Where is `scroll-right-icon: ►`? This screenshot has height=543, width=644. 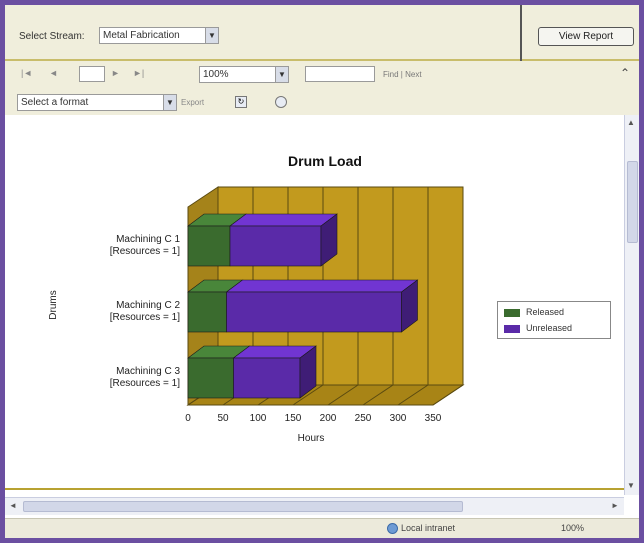 scroll-right-icon: ► is located at coordinates (615, 505).